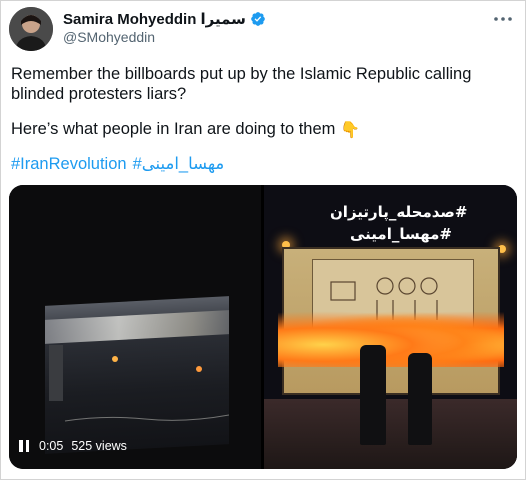 The height and width of the screenshot is (480, 526). What do you see at coordinates (391, 339) in the screenshot?
I see `billboard-flames` at bounding box center [391, 339].